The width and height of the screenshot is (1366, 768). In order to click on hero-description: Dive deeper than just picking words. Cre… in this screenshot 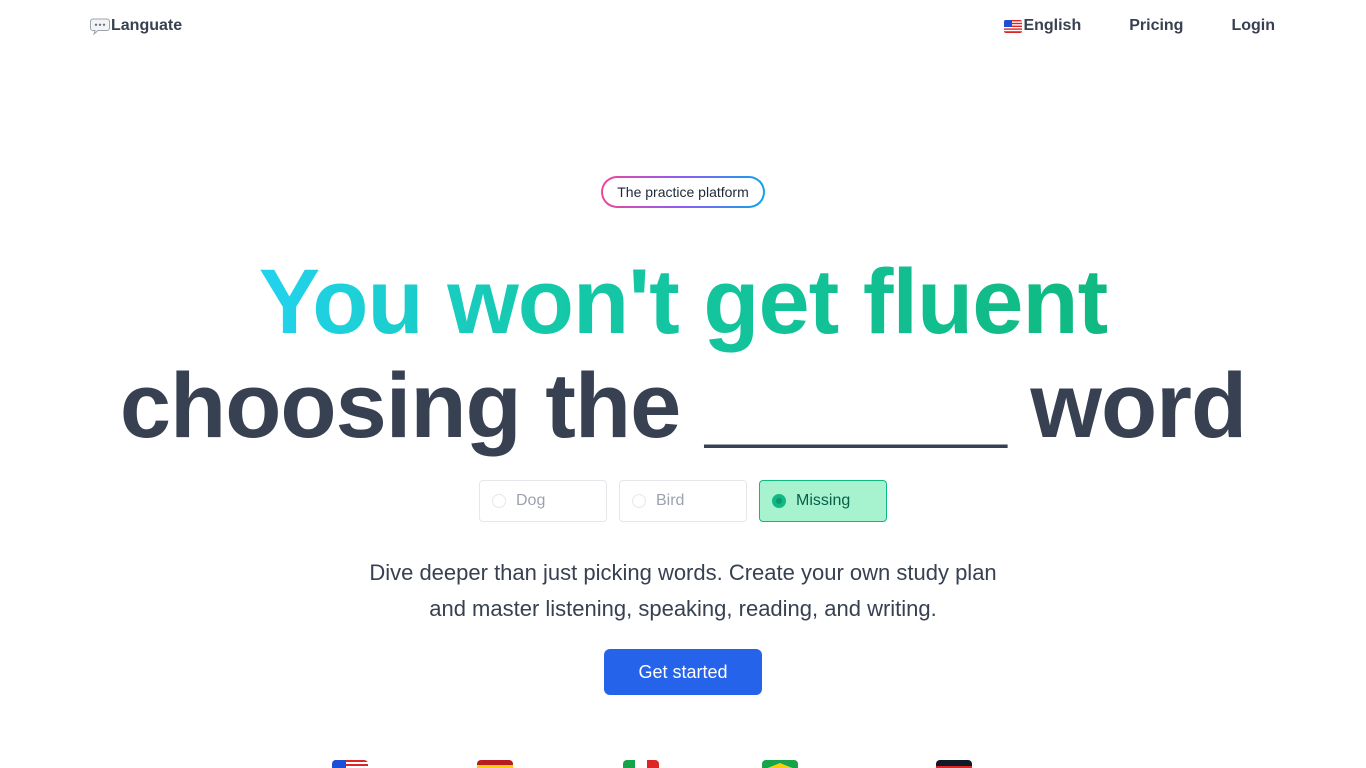, I will do `click(683, 591)`.